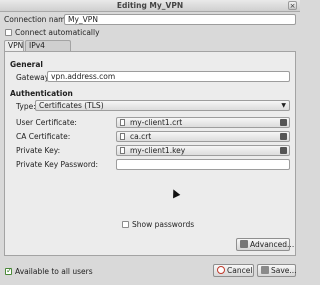 The image size is (320, 285). I want to click on window-title: Editing My_VPN, so click(150, 5).